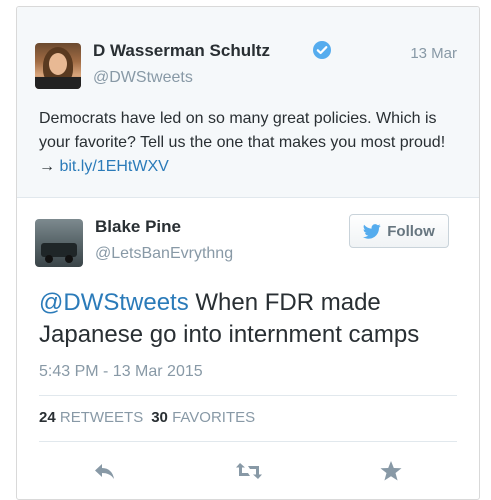  I want to click on retweets-count: 24, so click(47, 417).